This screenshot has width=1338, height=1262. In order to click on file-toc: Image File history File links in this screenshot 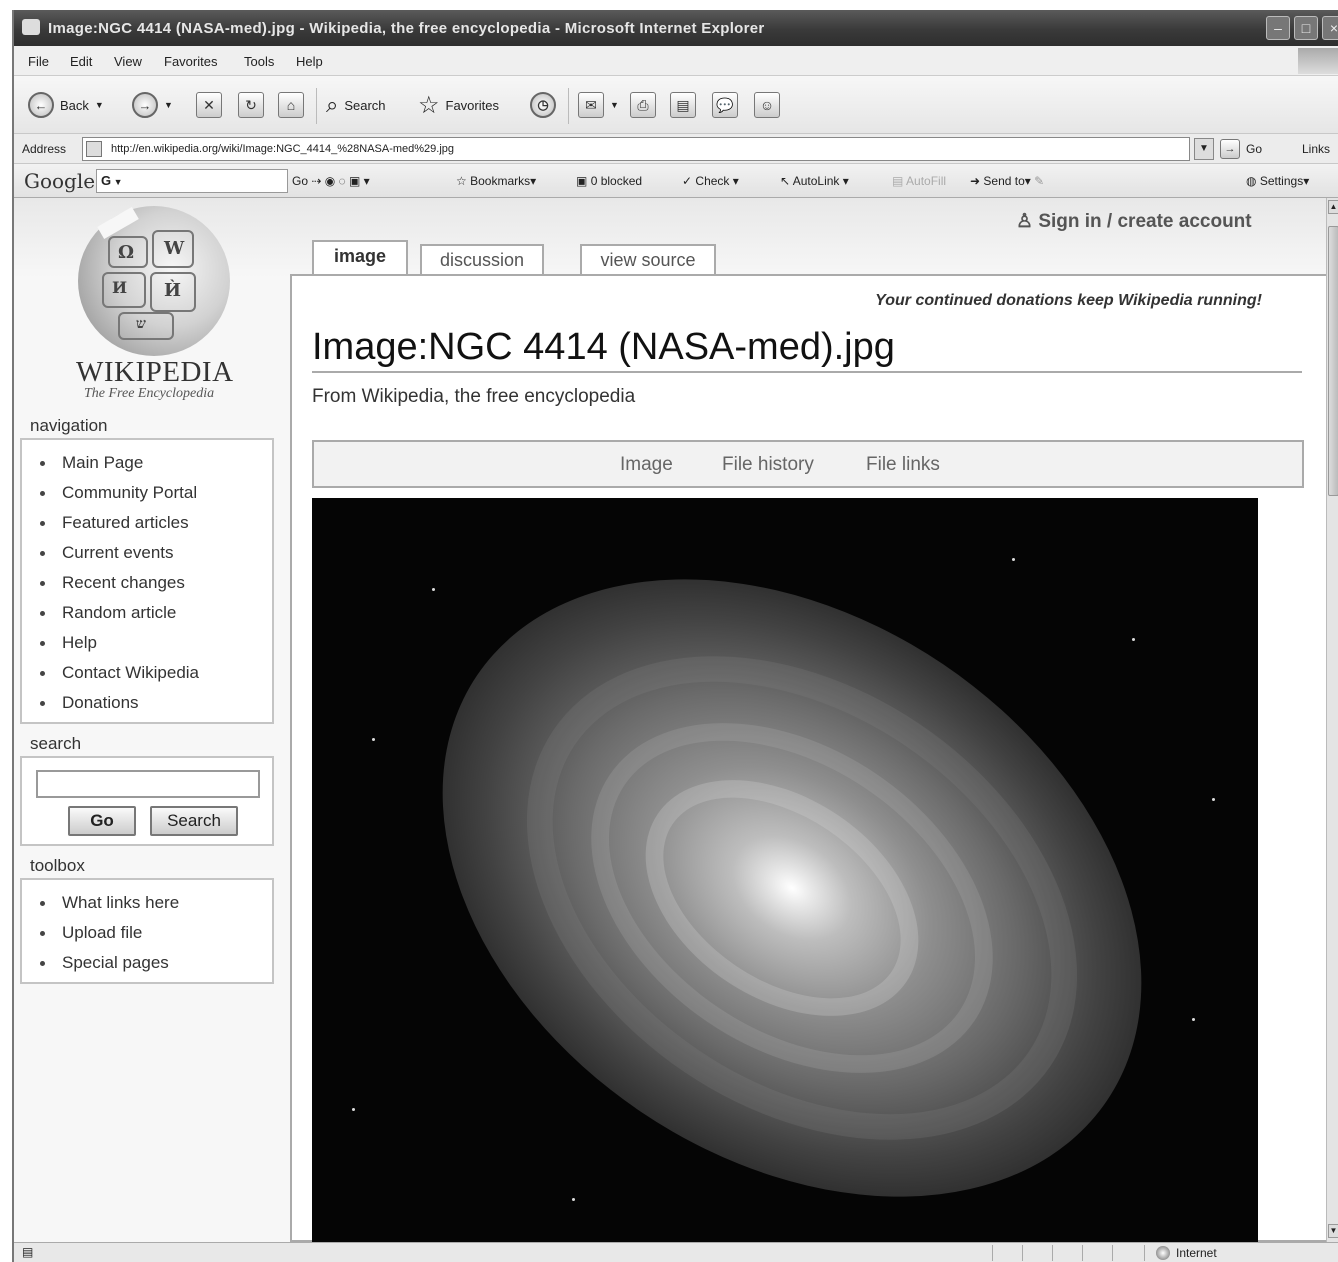, I will do `click(808, 464)`.